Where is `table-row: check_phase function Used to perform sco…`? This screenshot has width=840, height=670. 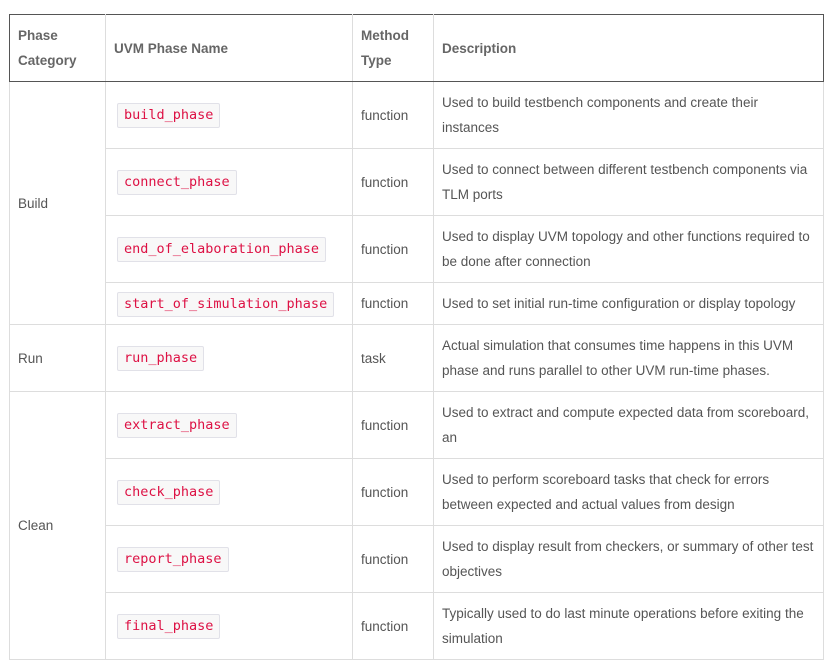
table-row: check_phase function Used to perform sco… is located at coordinates (417, 492).